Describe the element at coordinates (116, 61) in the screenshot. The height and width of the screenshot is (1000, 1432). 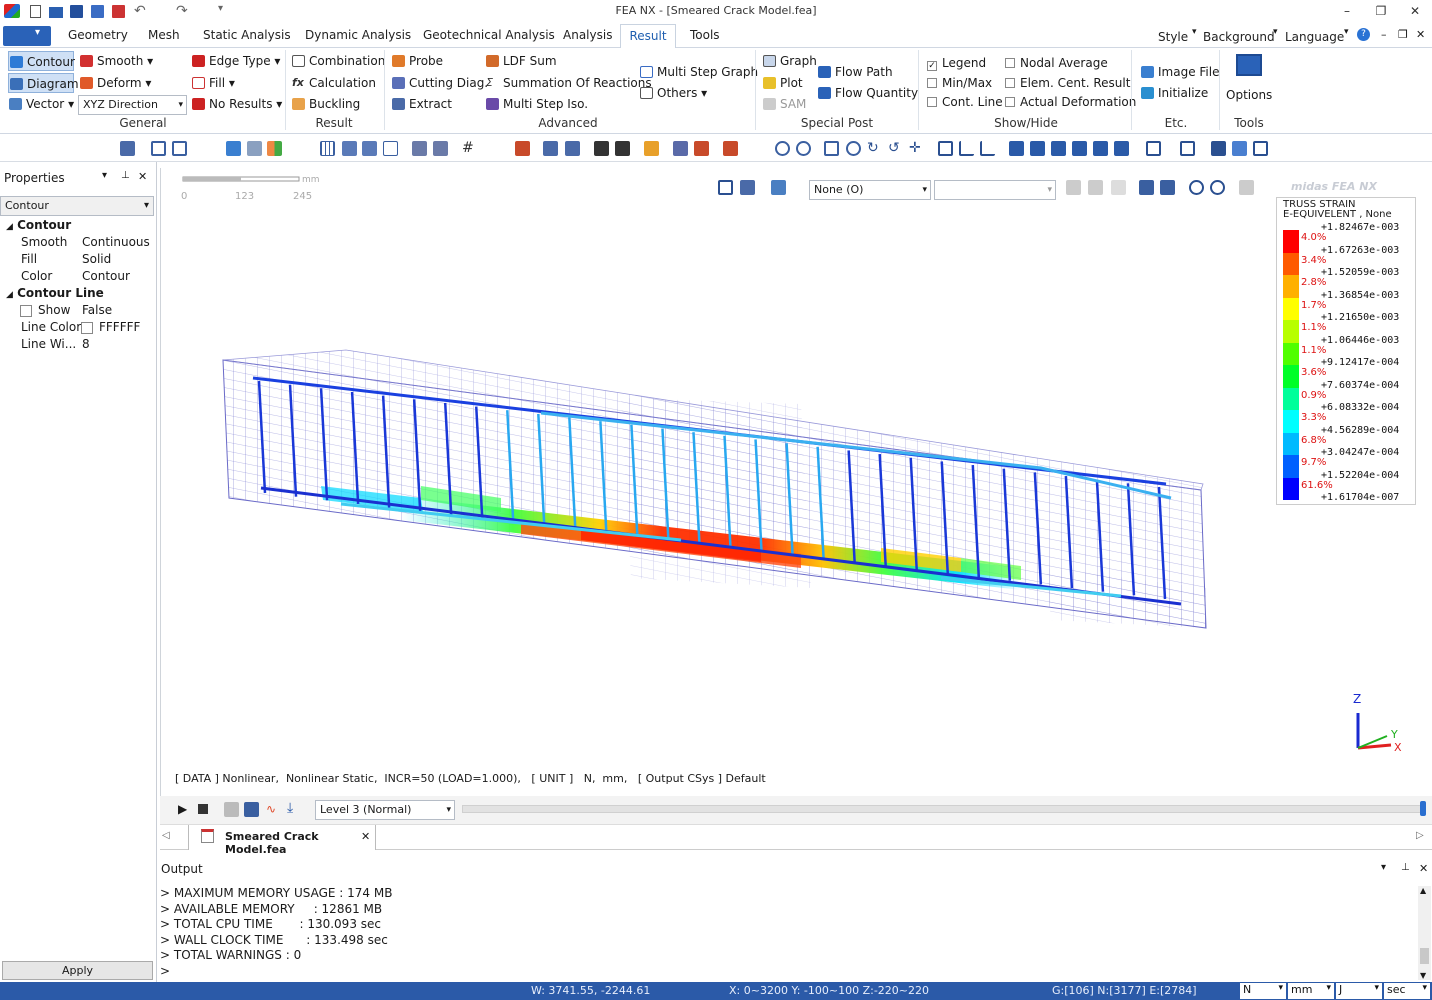
I see `smooth-button: Smooth ▾` at that location.